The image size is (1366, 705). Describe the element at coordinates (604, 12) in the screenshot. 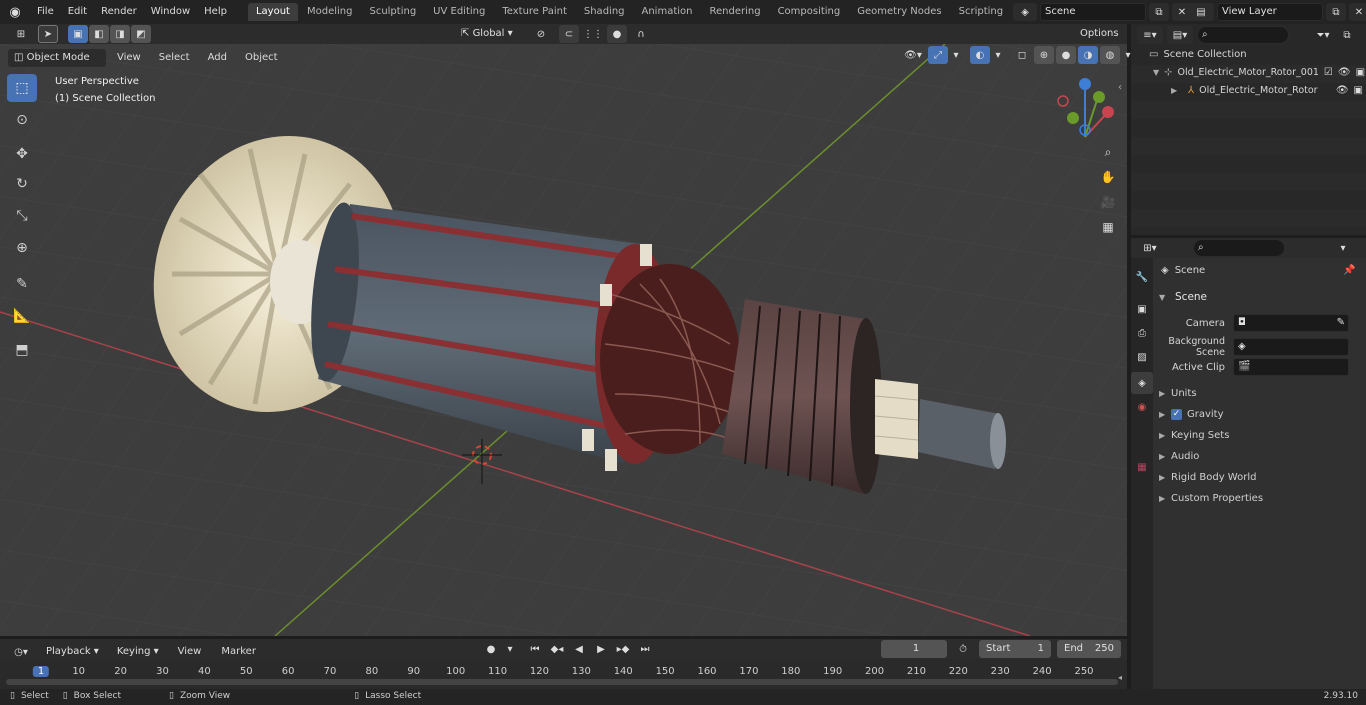

I see `tab-shading: Shading` at that location.